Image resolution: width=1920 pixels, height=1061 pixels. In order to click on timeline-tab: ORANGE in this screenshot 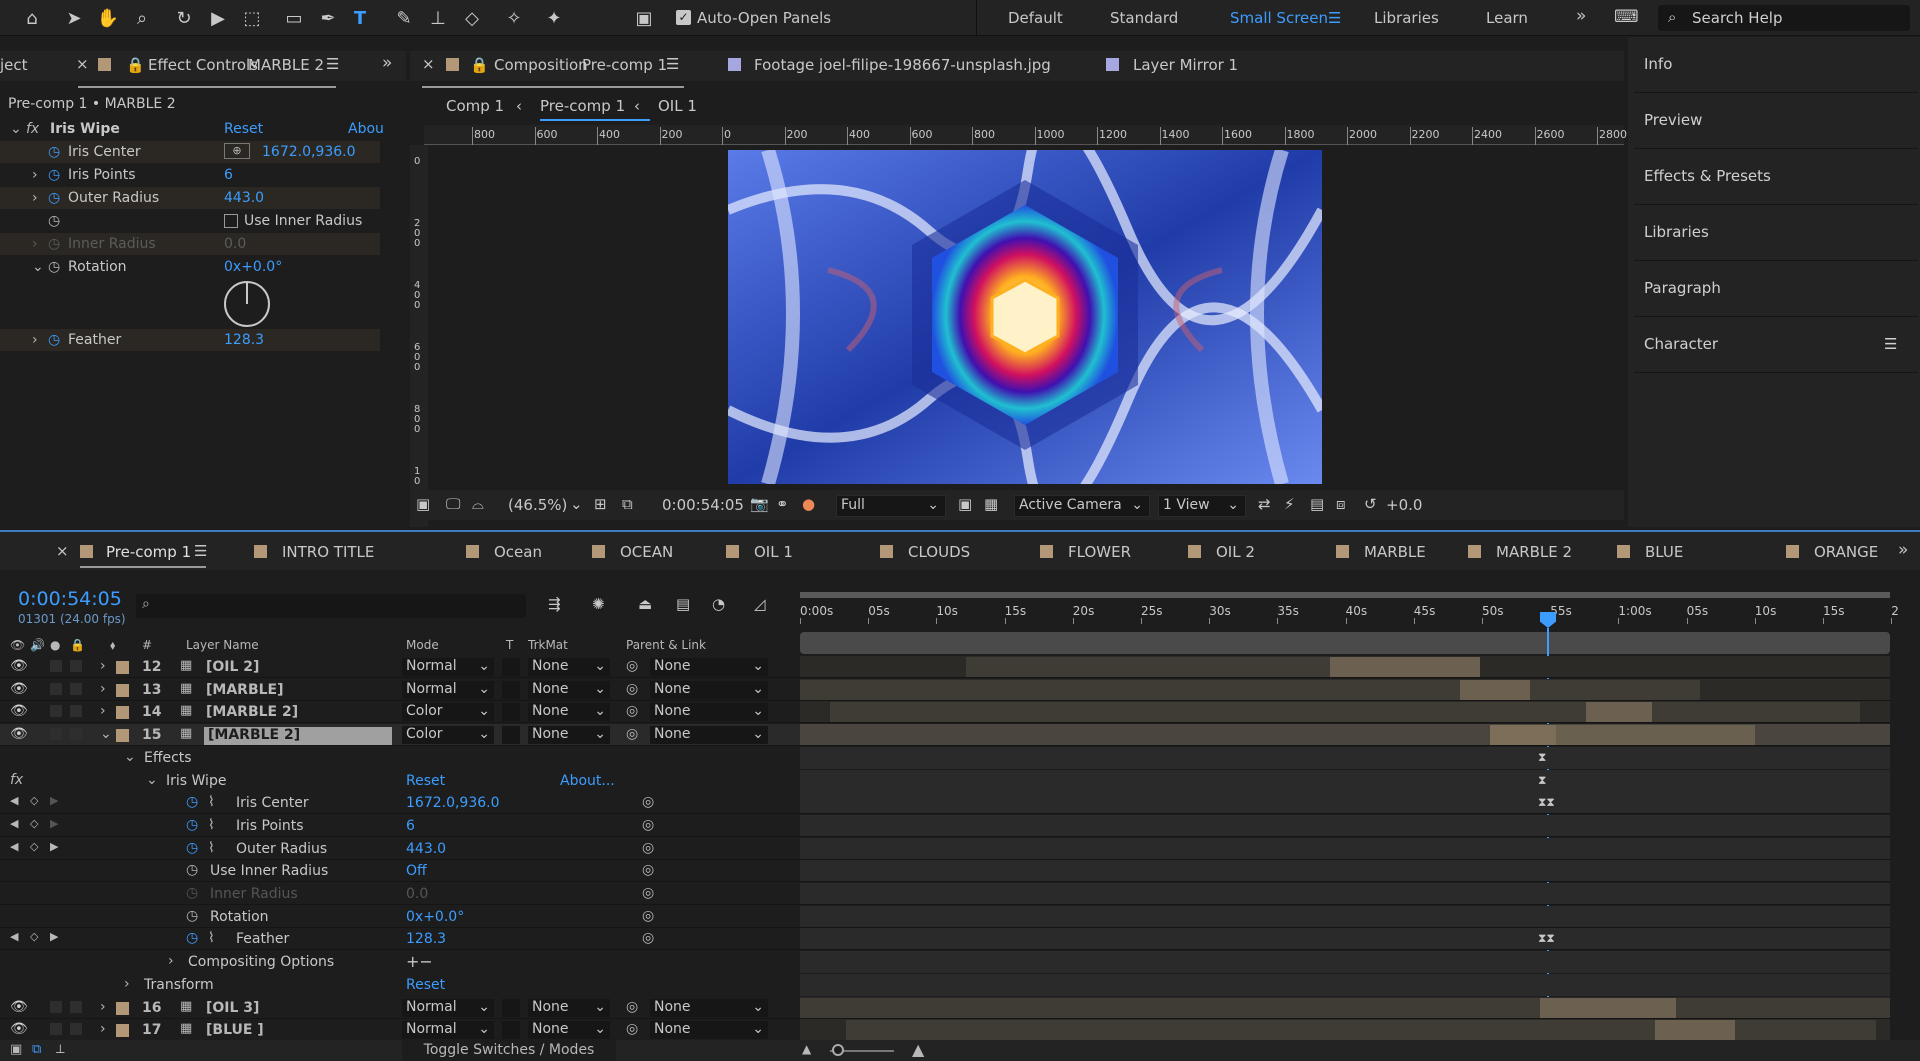, I will do `click(1846, 552)`.